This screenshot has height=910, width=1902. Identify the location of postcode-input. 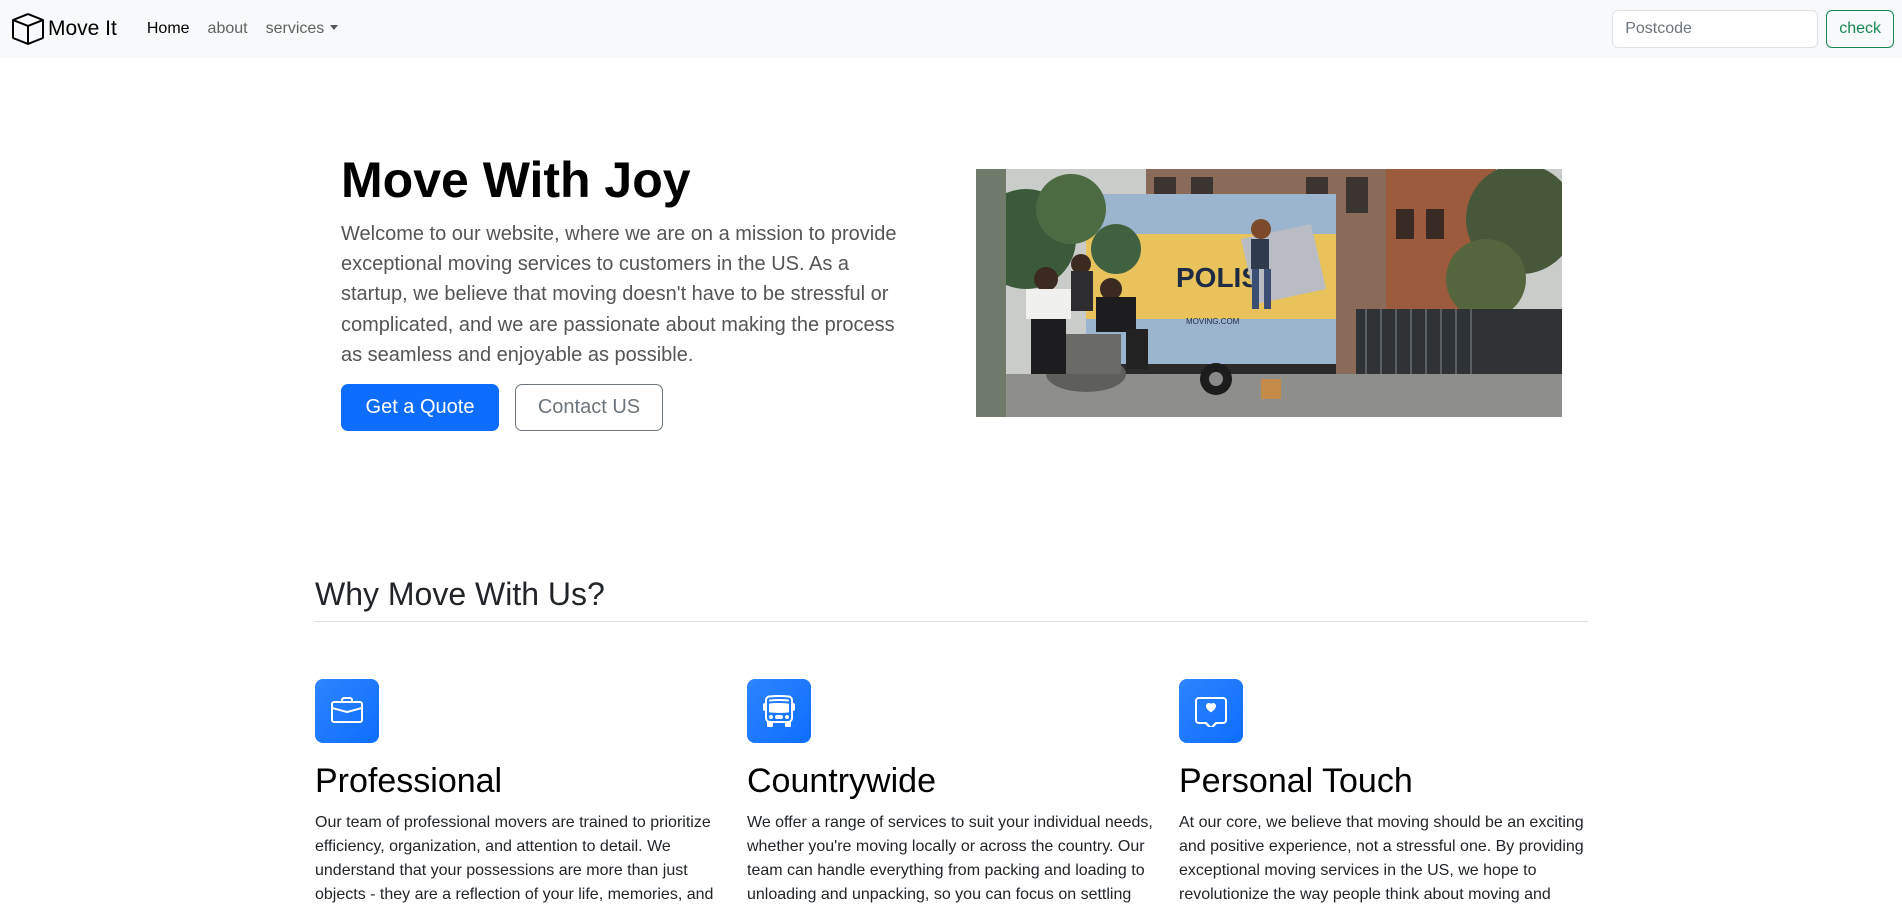
(1715, 29).